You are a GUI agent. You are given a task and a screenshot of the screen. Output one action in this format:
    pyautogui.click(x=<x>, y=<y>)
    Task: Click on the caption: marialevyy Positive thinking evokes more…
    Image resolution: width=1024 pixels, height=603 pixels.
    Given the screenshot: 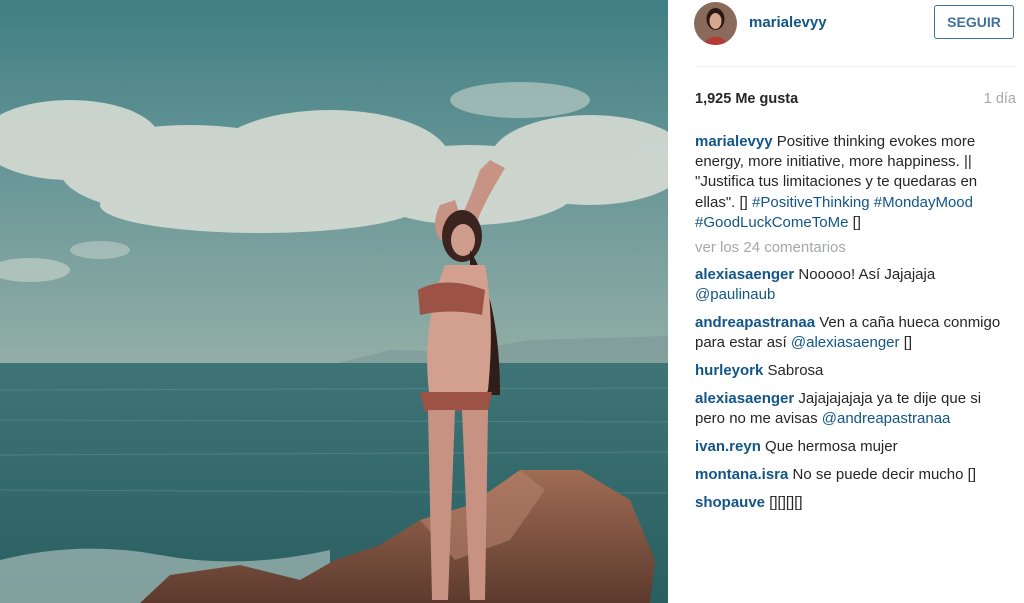 What is the action you would take?
    pyautogui.click(x=852, y=182)
    